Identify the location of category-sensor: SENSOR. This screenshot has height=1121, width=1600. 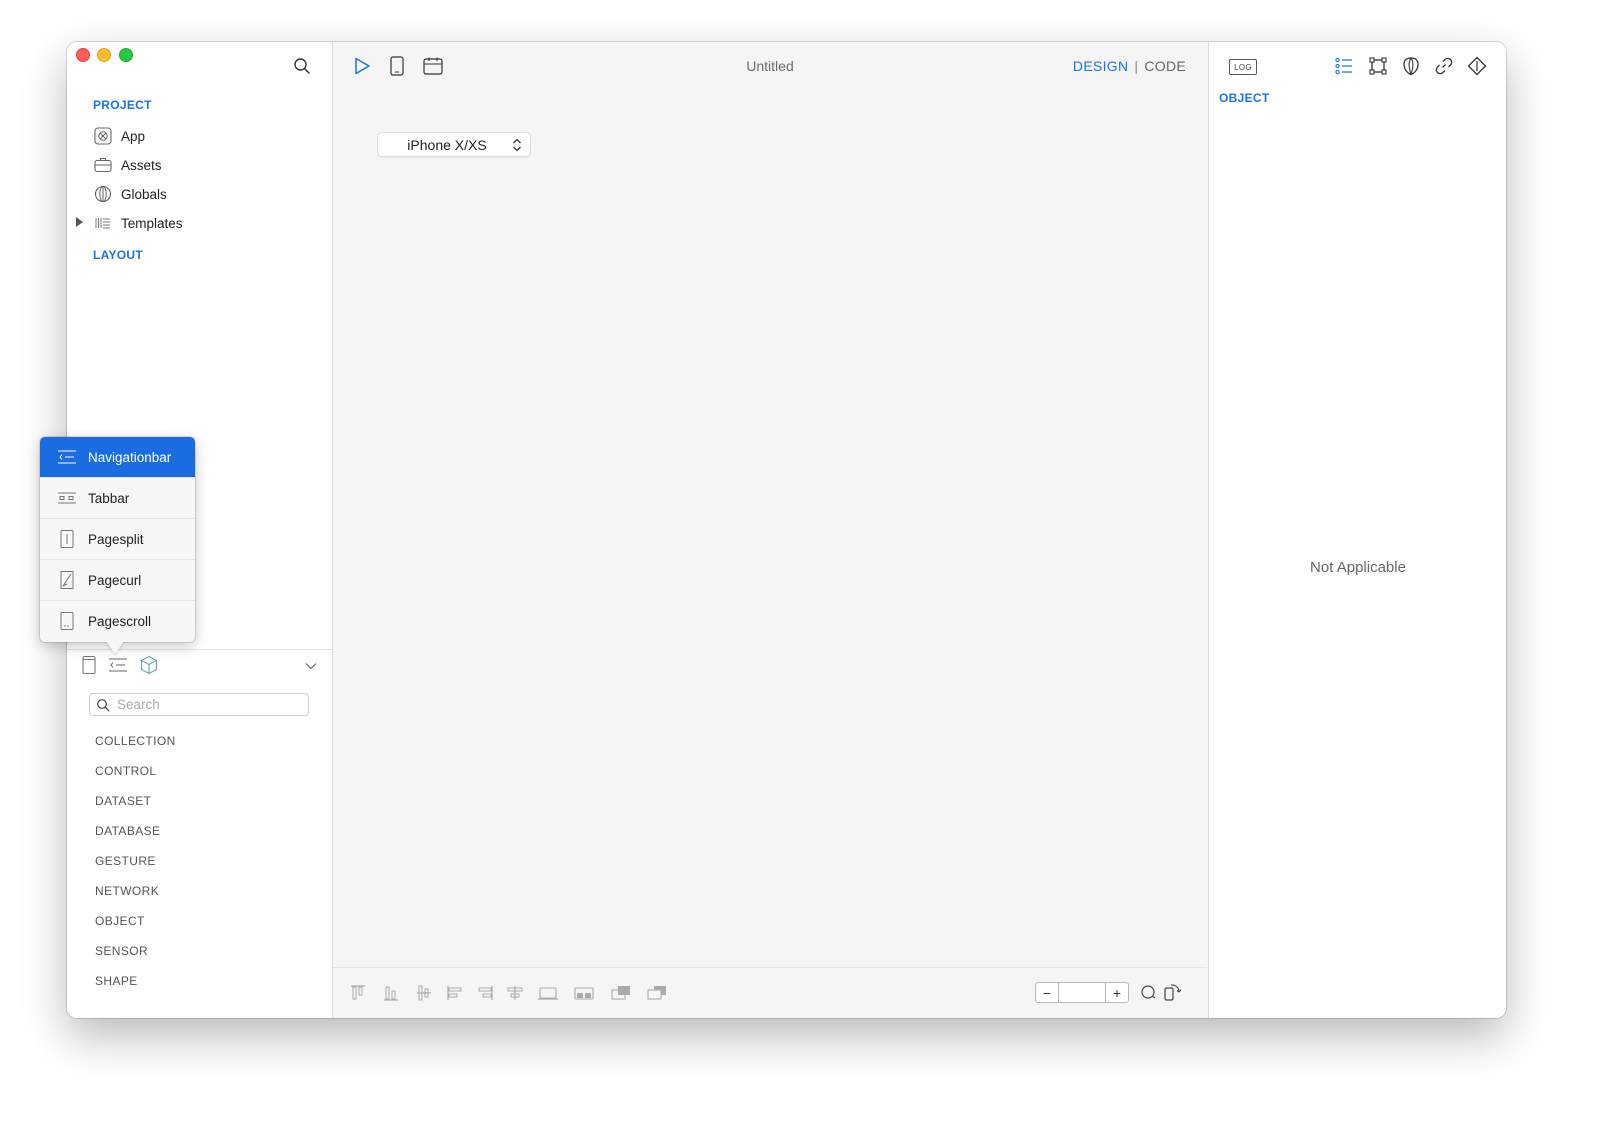
(121, 951).